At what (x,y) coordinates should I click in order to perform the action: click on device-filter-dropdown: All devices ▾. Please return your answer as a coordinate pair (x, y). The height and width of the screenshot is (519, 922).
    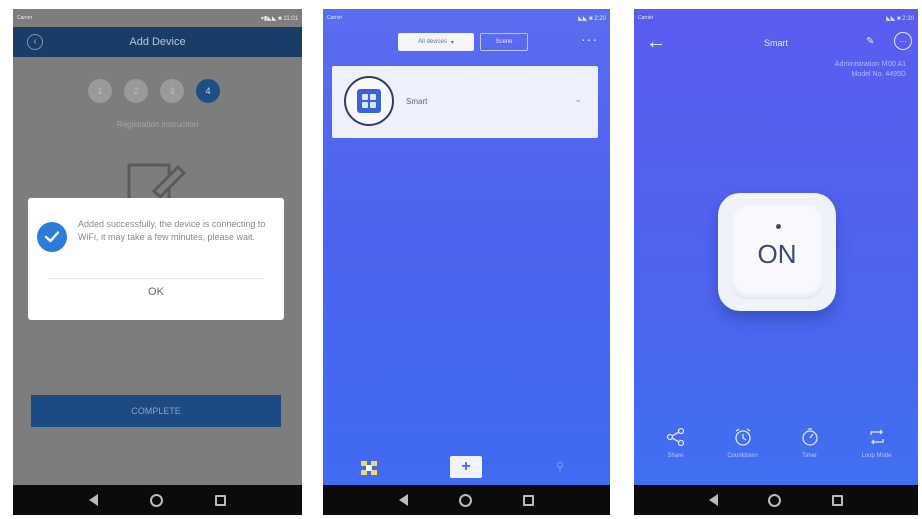
    Looking at the image, I should click on (436, 42).